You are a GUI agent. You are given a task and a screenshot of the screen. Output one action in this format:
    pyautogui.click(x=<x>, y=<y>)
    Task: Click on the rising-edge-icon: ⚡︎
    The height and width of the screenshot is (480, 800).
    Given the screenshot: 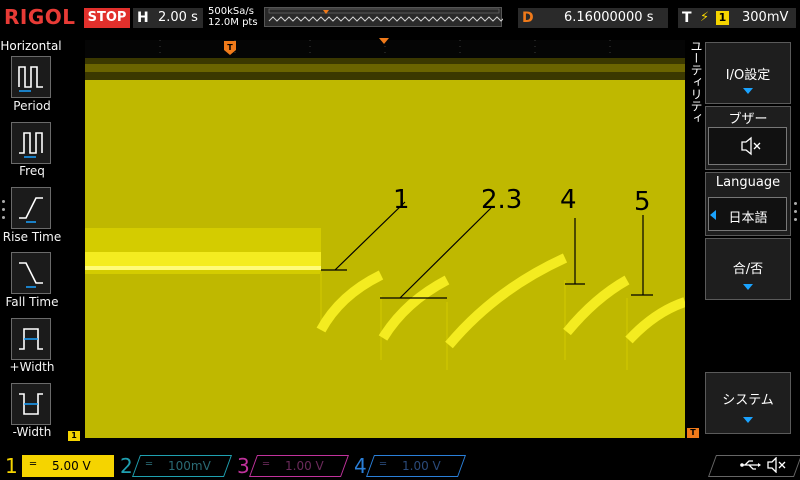 What is the action you would take?
    pyautogui.click(x=705, y=17)
    